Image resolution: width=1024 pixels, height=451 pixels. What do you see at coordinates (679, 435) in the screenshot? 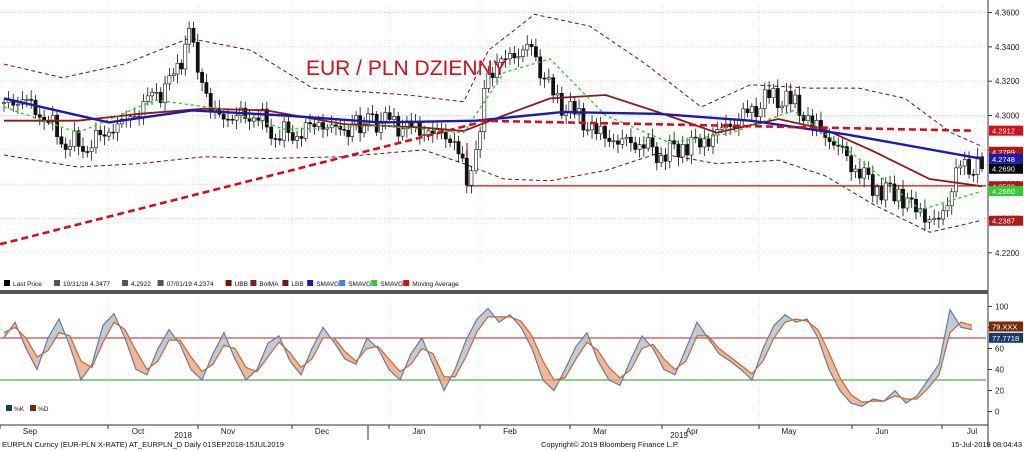
I see `x-year-label: 2019` at bounding box center [679, 435].